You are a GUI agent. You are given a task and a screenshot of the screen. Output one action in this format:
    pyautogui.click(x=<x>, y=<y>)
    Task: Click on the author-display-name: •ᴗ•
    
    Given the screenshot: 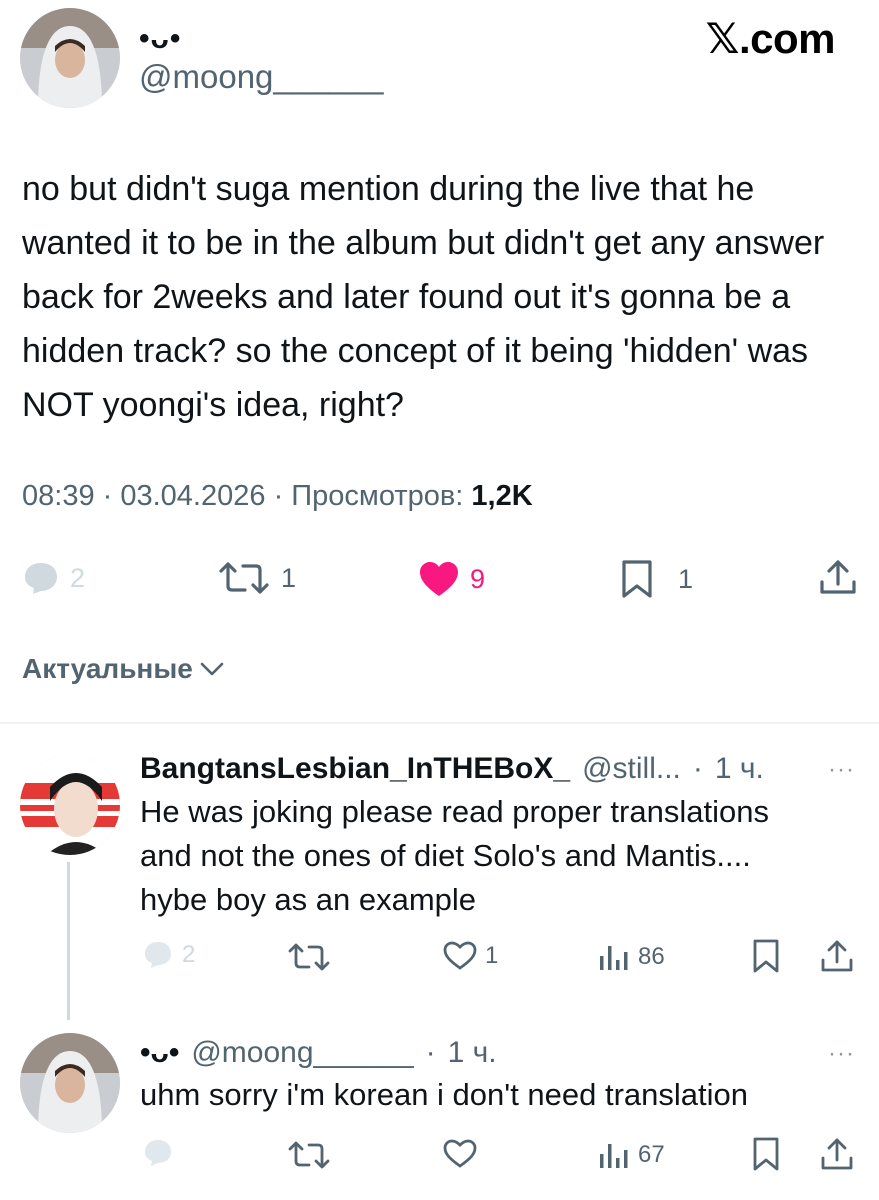 What is the action you would take?
    pyautogui.click(x=160, y=39)
    